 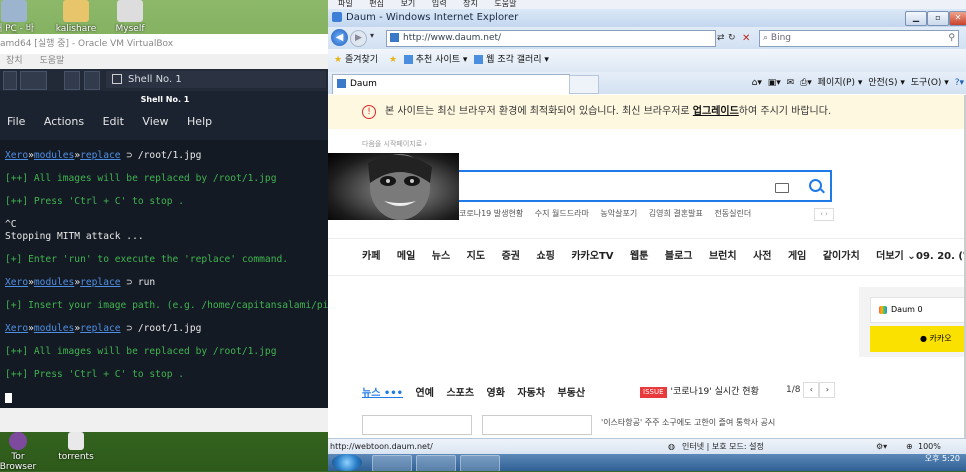 What do you see at coordinates (393, 186) in the screenshot?
I see `overlay-face-image` at bounding box center [393, 186].